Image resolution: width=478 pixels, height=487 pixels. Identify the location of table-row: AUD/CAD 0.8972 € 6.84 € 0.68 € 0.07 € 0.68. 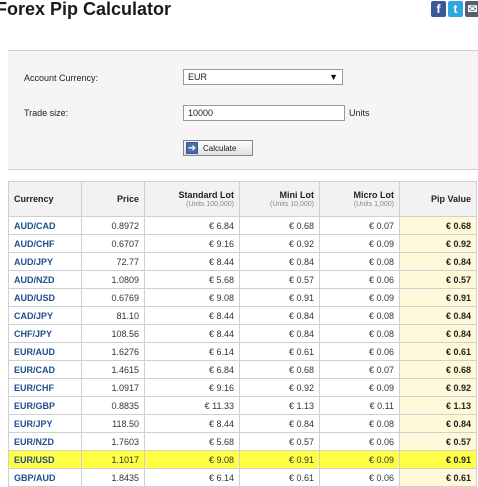
(242, 225).